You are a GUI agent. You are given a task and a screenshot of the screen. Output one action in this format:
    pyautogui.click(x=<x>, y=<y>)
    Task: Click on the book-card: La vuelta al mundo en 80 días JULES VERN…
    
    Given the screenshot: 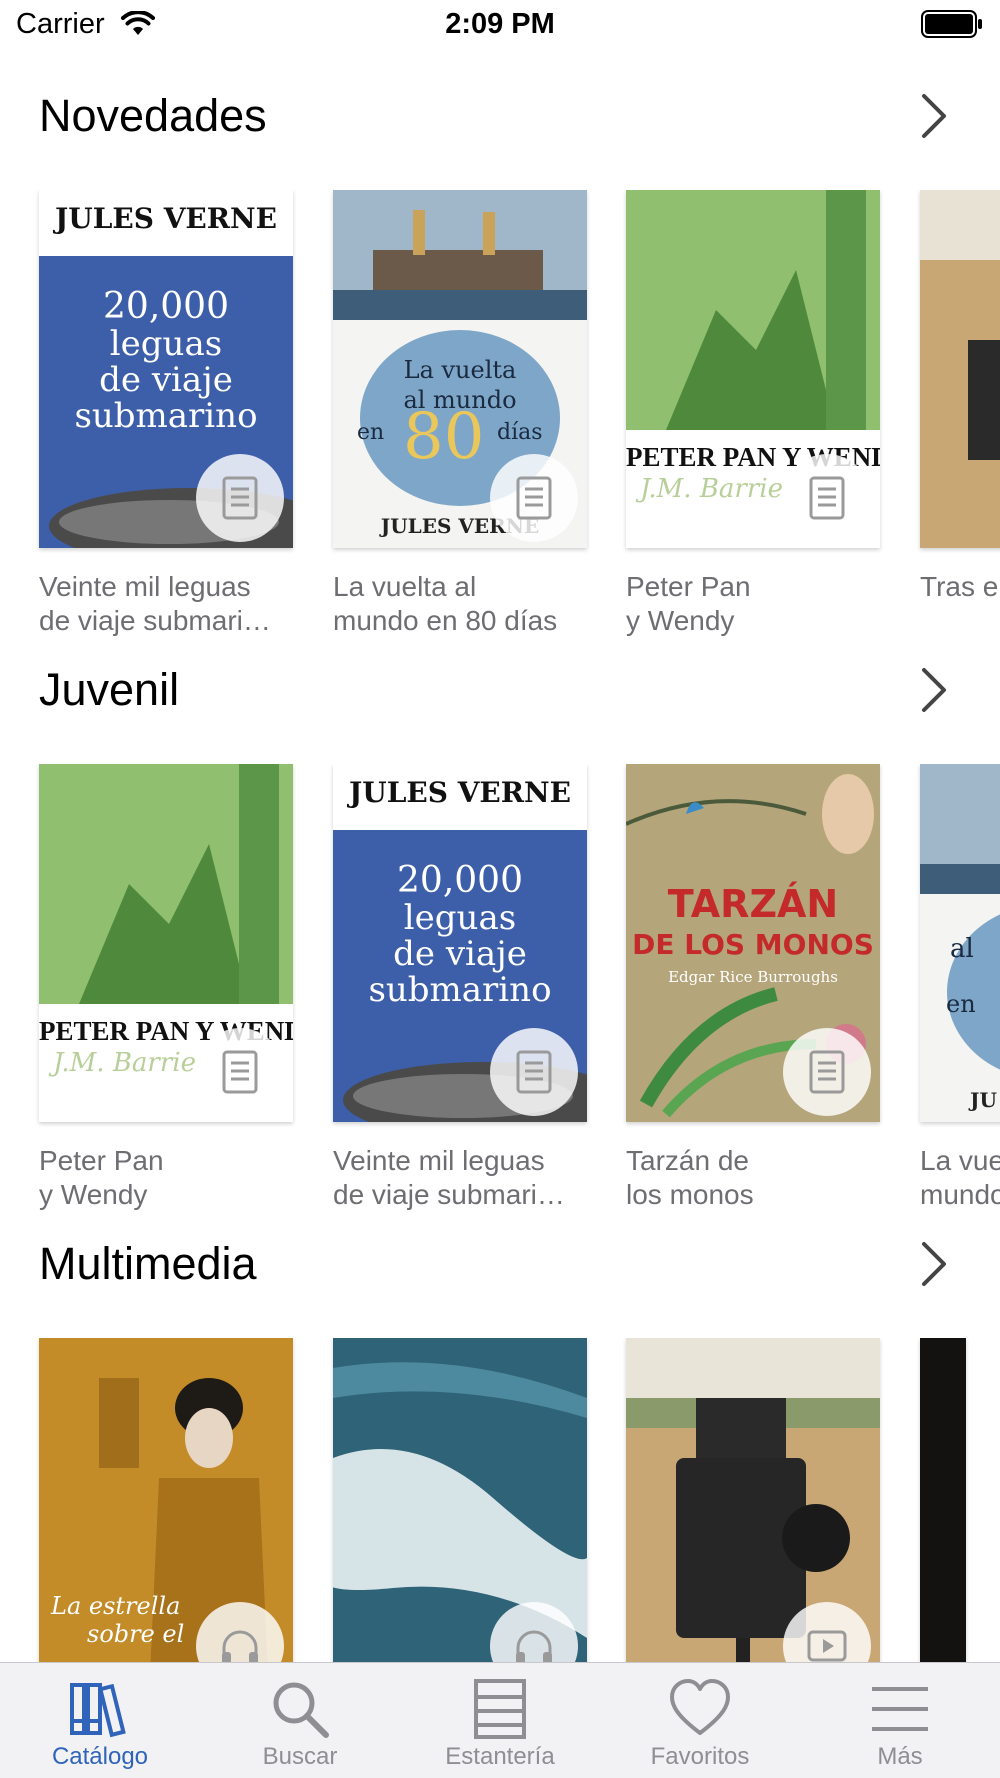 What is the action you would take?
    pyautogui.click(x=460, y=414)
    